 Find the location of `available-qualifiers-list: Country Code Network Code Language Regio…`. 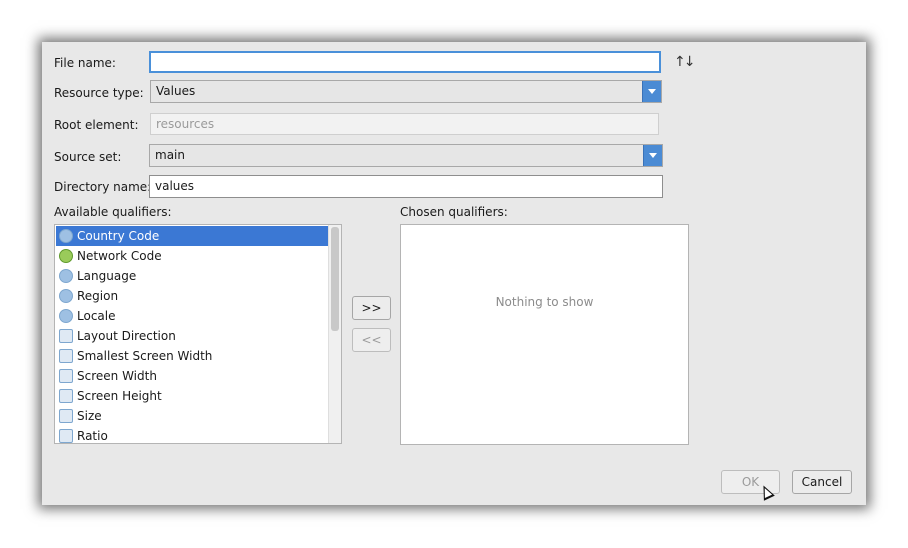

available-qualifiers-list: Country Code Network Code Language Regio… is located at coordinates (198, 334).